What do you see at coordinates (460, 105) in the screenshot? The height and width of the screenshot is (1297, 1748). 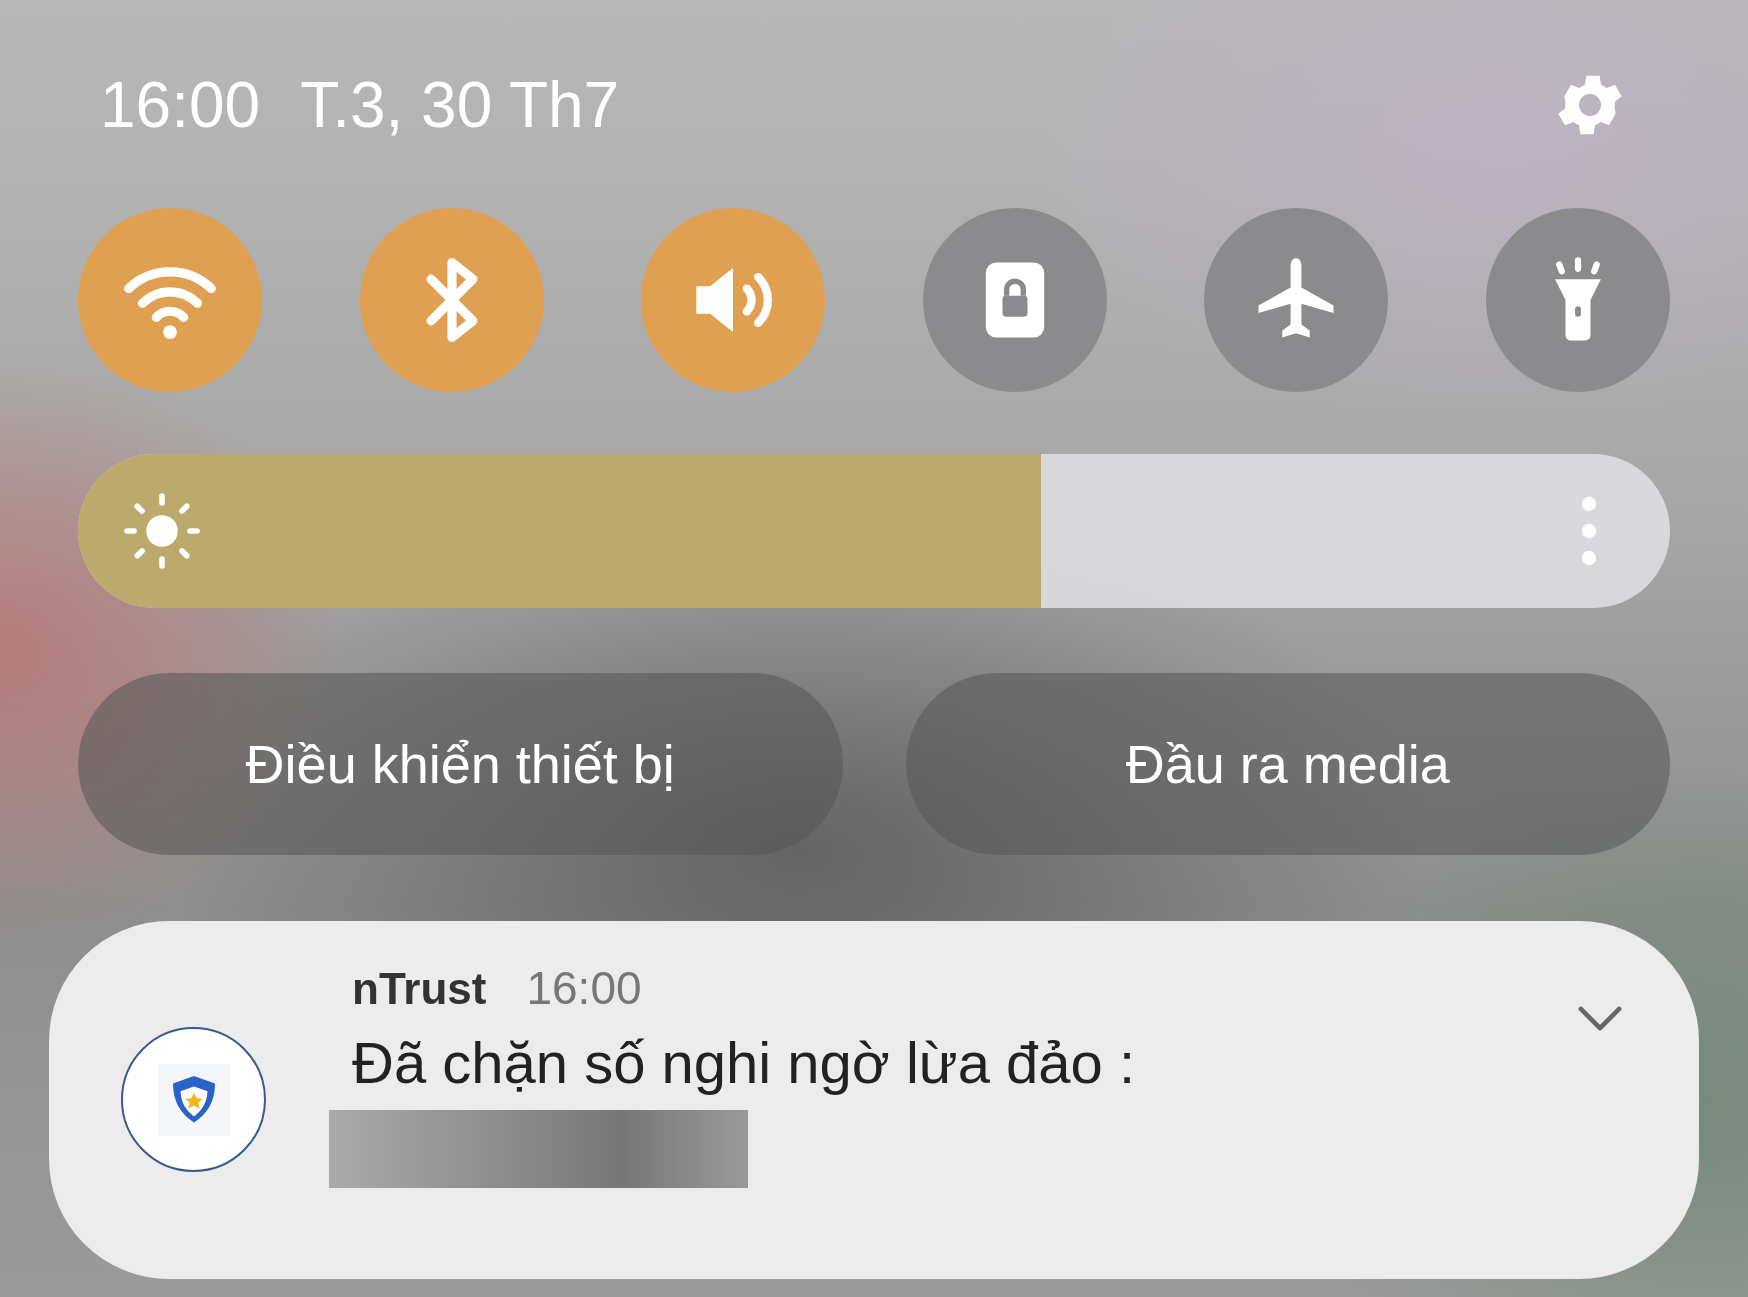 I see `date-text: T.3, 30 Th7` at bounding box center [460, 105].